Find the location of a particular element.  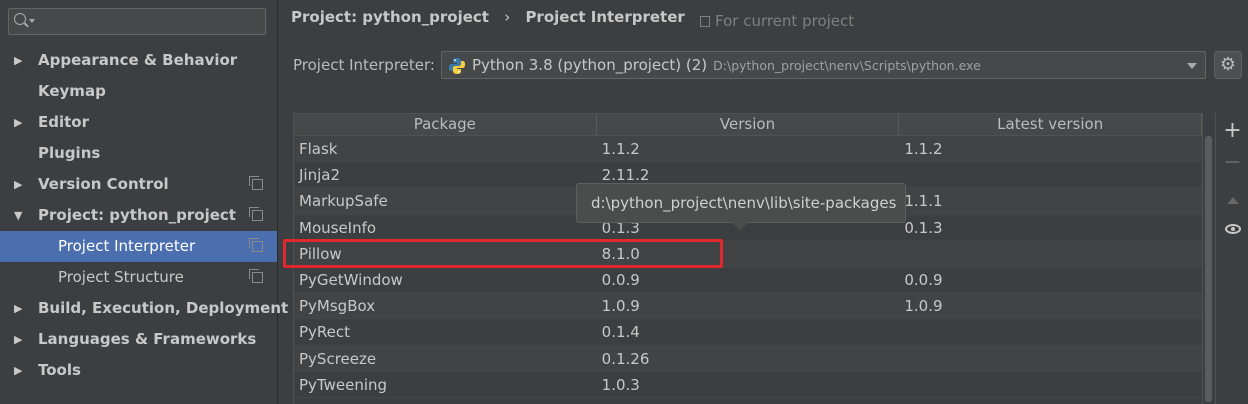

eye-icon is located at coordinates (1232, 229).